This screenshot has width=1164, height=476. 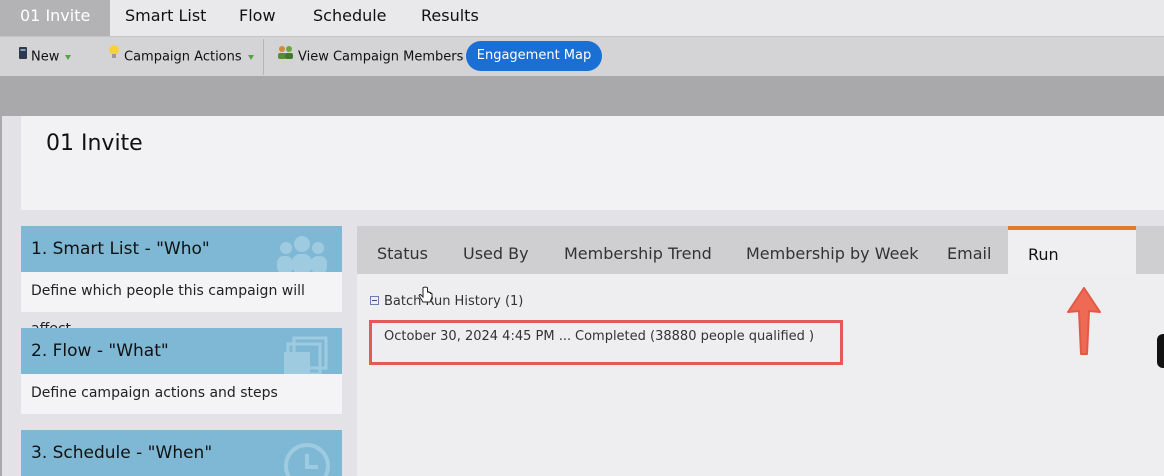 I want to click on tab-membership-by-week: Membership by Week, so click(x=832, y=250).